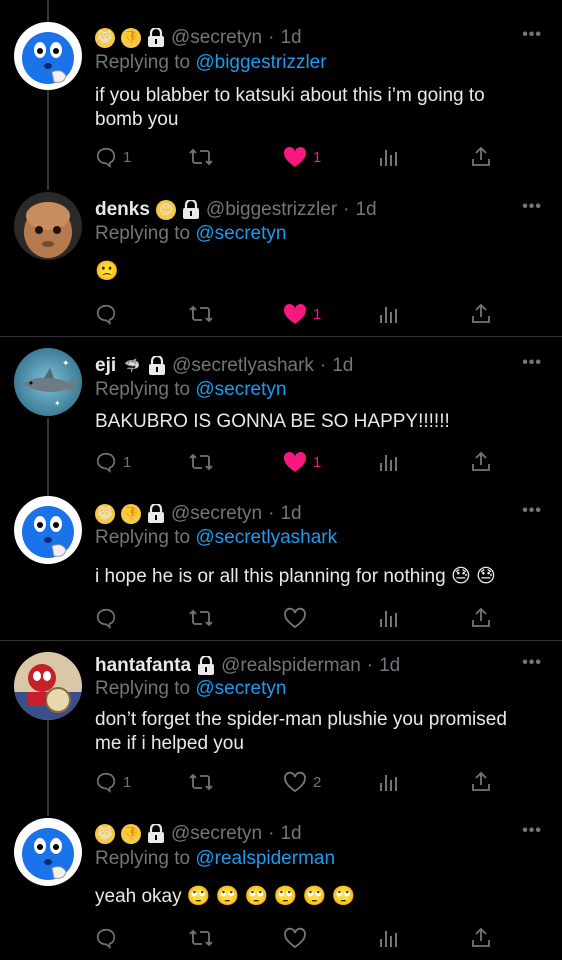  I want to click on tweet-header: denks 😊 @biggestrizzler · 1d, so click(308, 210).